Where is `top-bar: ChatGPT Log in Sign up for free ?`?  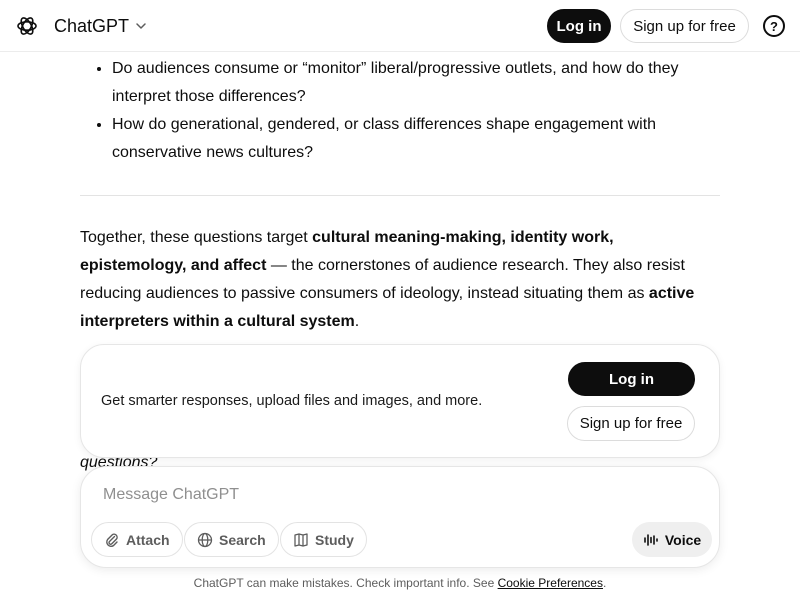
top-bar: ChatGPT Log in Sign up for free ? is located at coordinates (400, 26).